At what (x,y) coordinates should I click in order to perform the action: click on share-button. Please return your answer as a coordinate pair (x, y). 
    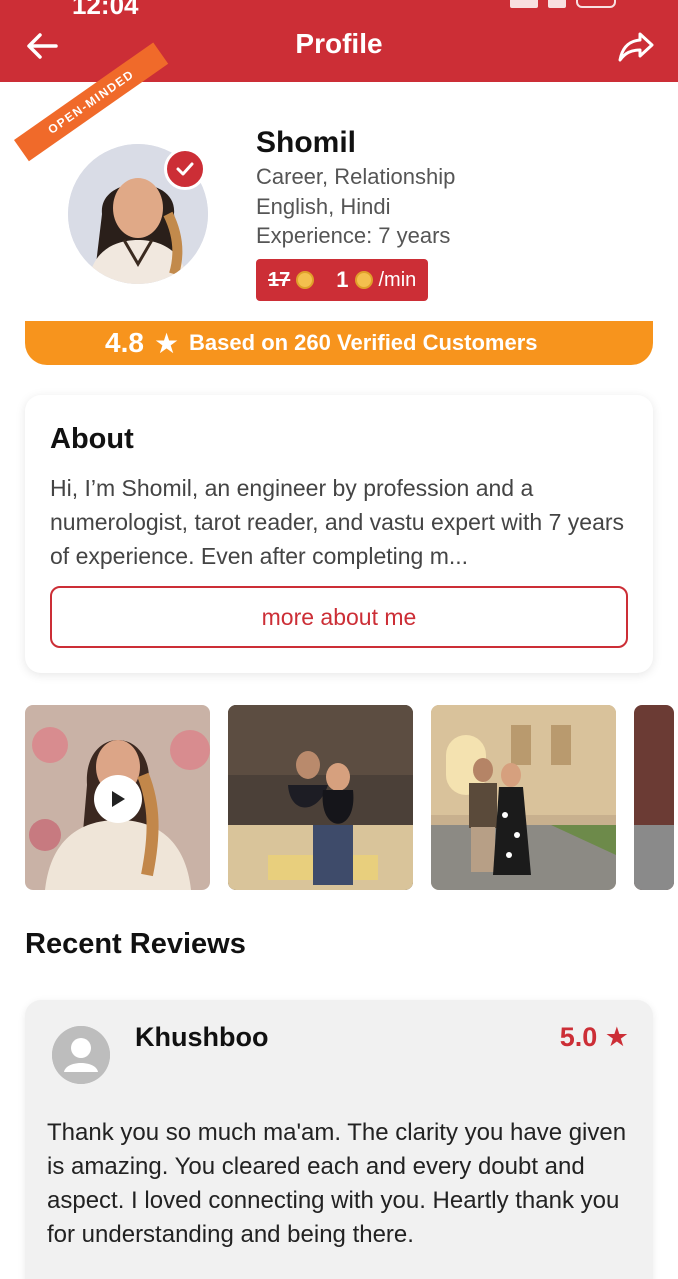
    Looking at the image, I should click on (636, 46).